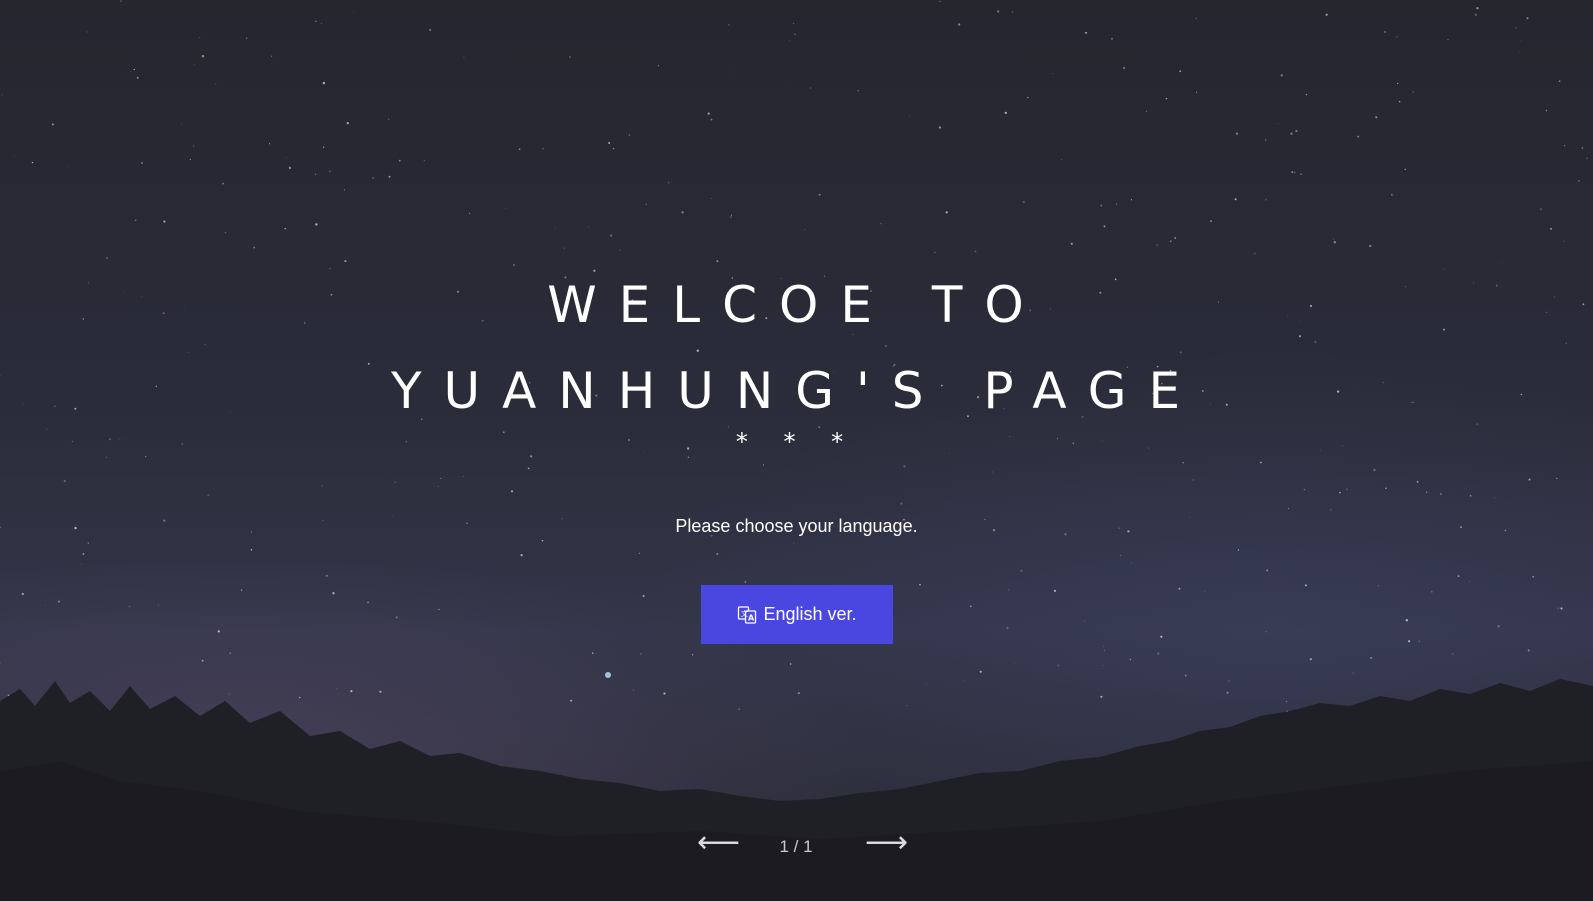  I want to click on slide-pager: ⟵ 1 / 1 ⟶, so click(796, 845).